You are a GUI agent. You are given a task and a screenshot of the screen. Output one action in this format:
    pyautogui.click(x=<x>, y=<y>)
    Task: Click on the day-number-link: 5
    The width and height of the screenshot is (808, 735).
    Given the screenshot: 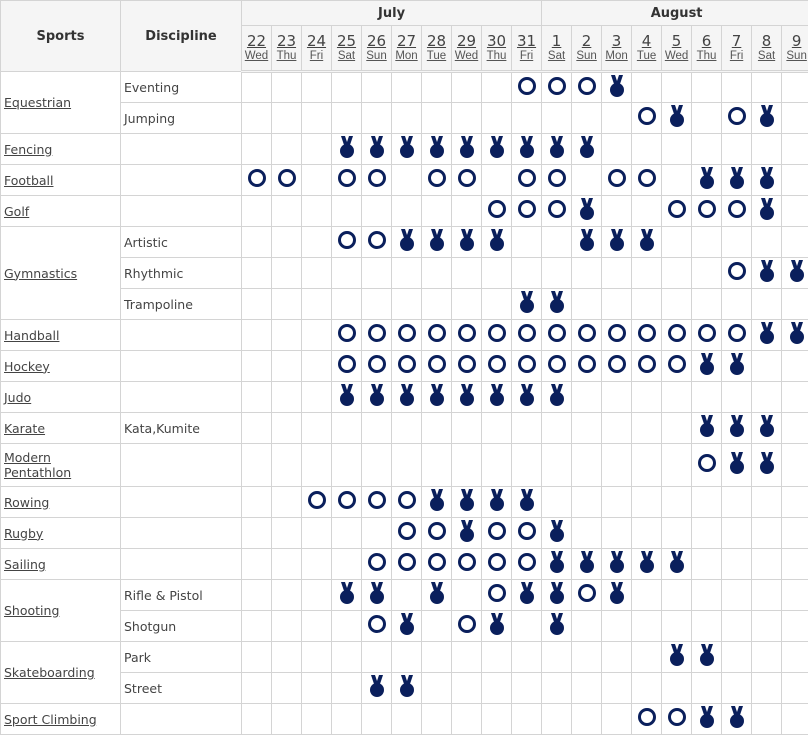 What is the action you would take?
    pyautogui.click(x=676, y=41)
    